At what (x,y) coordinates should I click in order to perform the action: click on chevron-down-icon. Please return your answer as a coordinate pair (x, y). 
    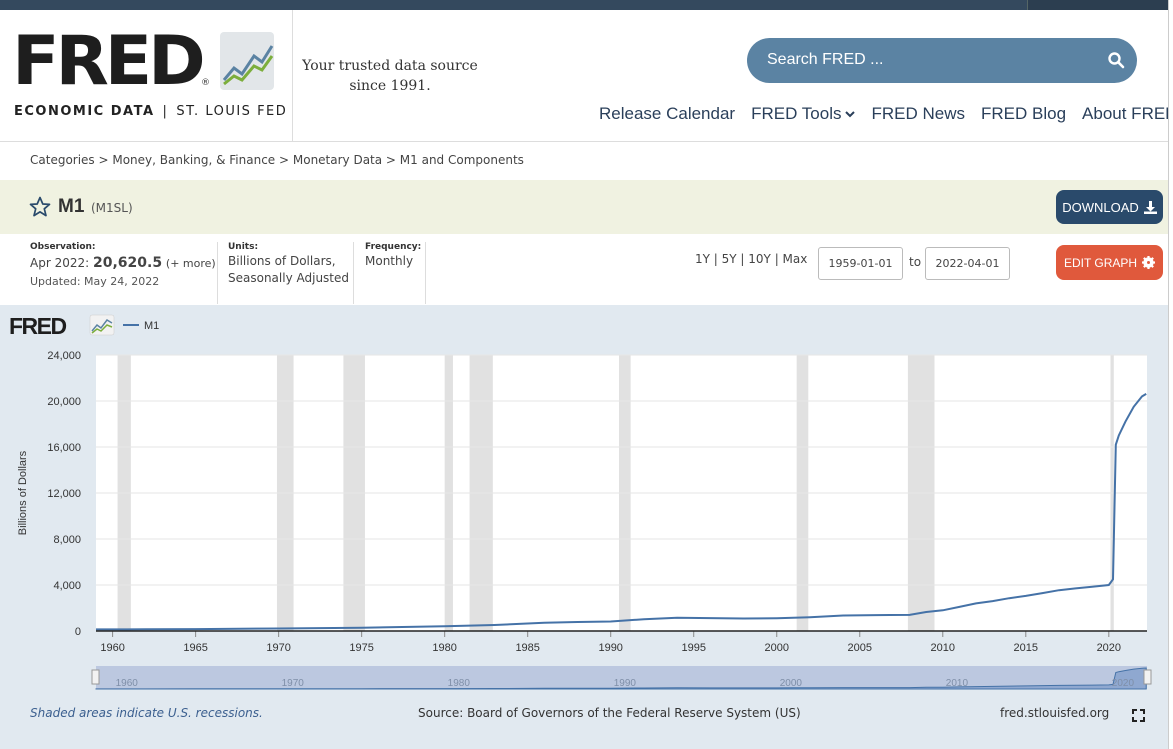
    Looking at the image, I should click on (850, 114).